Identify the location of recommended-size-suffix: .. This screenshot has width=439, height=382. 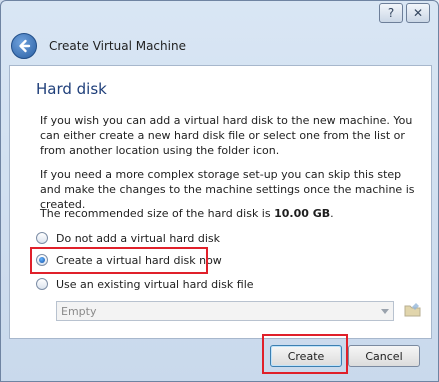
(332, 213).